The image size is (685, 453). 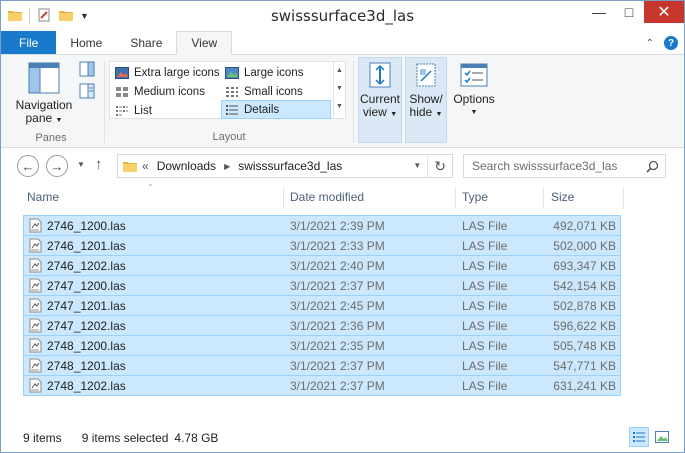 What do you see at coordinates (122, 72) in the screenshot?
I see `extra-large-icons-icon` at bounding box center [122, 72].